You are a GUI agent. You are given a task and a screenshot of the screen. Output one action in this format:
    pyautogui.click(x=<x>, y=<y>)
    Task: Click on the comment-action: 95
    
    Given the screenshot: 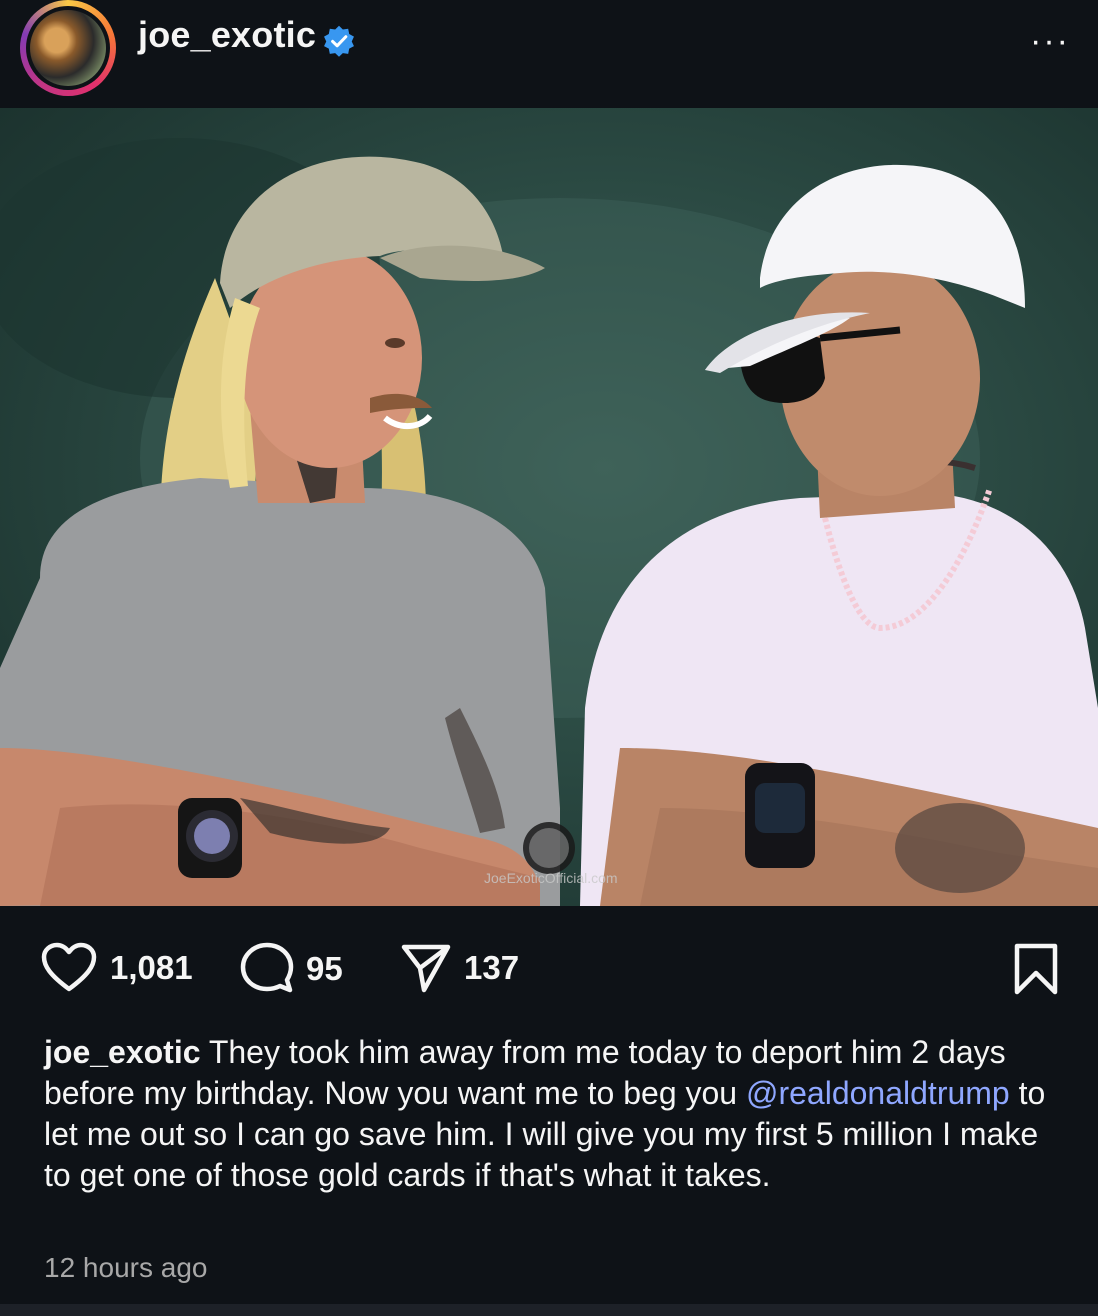 What is the action you would take?
    pyautogui.click(x=291, y=969)
    